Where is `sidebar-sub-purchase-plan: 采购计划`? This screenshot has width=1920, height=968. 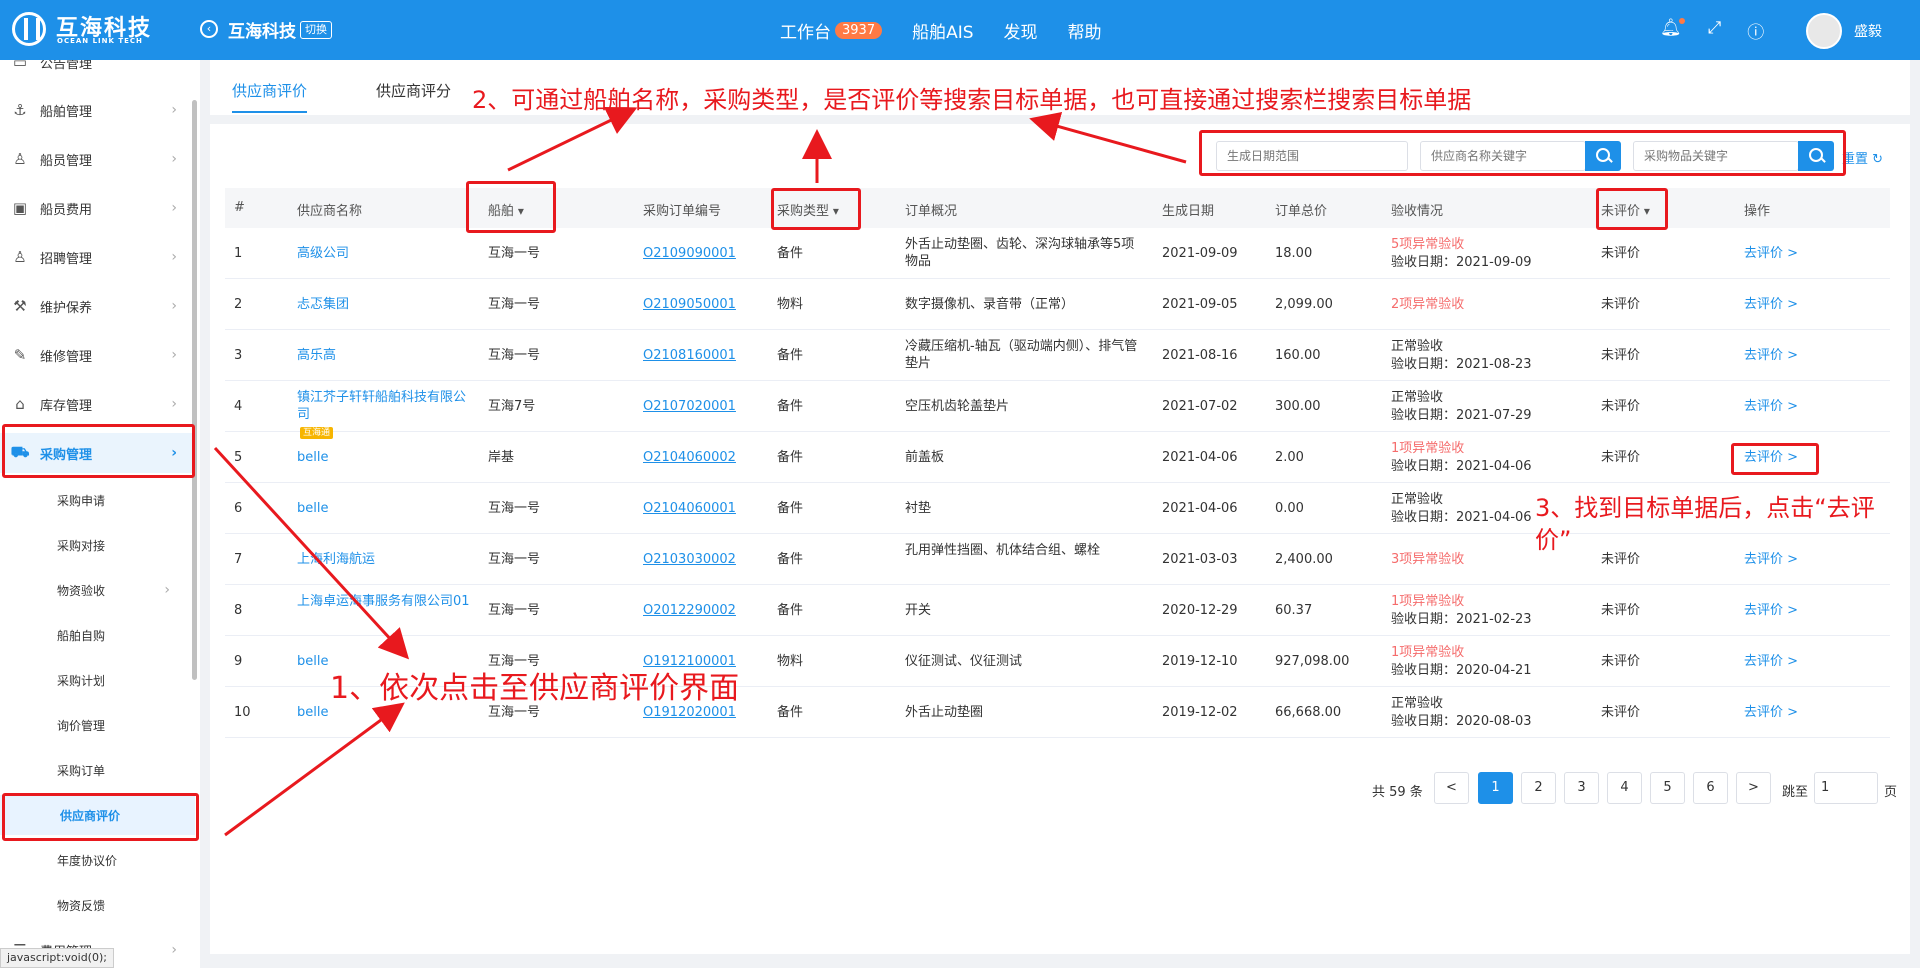 sidebar-sub-purchase-plan: 采购计划 is located at coordinates (97, 680).